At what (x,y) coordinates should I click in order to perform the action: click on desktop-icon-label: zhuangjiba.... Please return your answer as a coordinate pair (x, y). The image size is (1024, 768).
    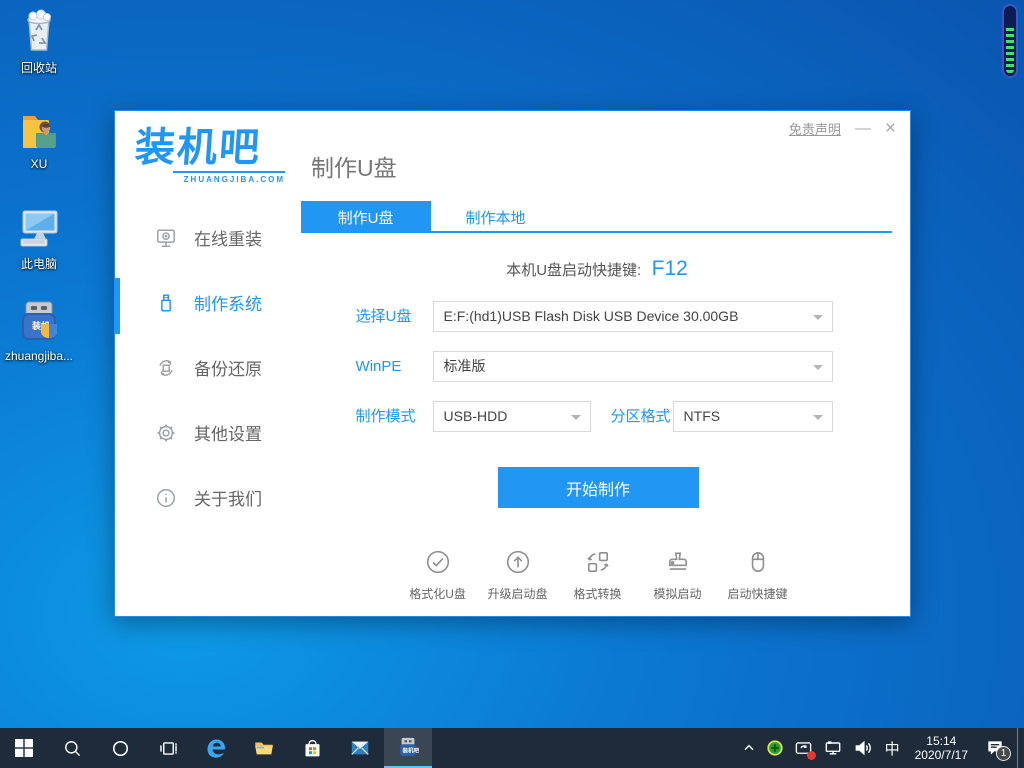
    Looking at the image, I should click on (39, 356).